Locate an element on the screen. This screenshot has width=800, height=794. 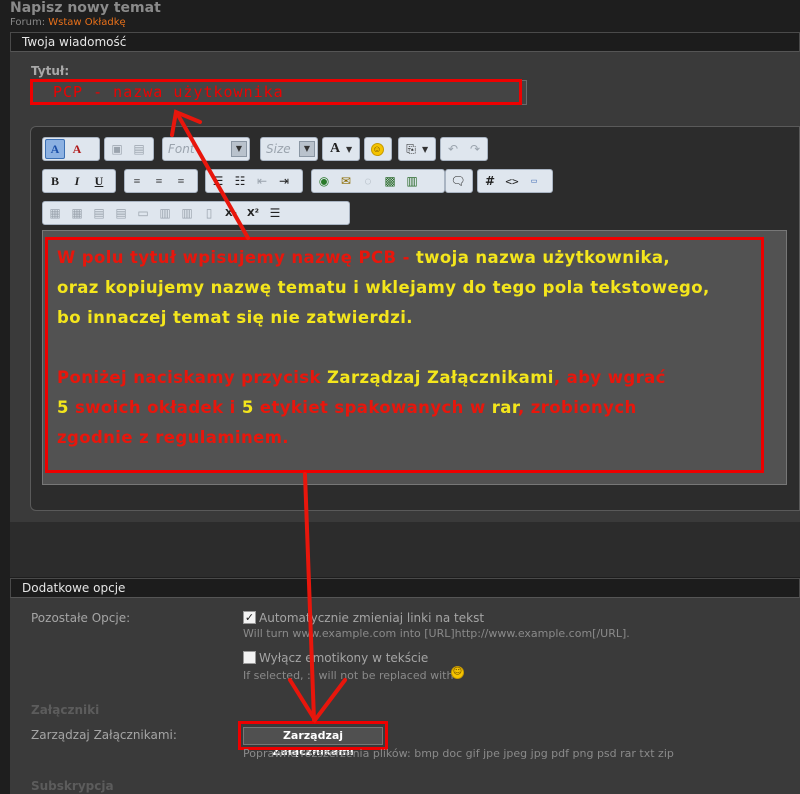
title-input: PCP - nazwa użytkownika is located at coordinates (278, 92).